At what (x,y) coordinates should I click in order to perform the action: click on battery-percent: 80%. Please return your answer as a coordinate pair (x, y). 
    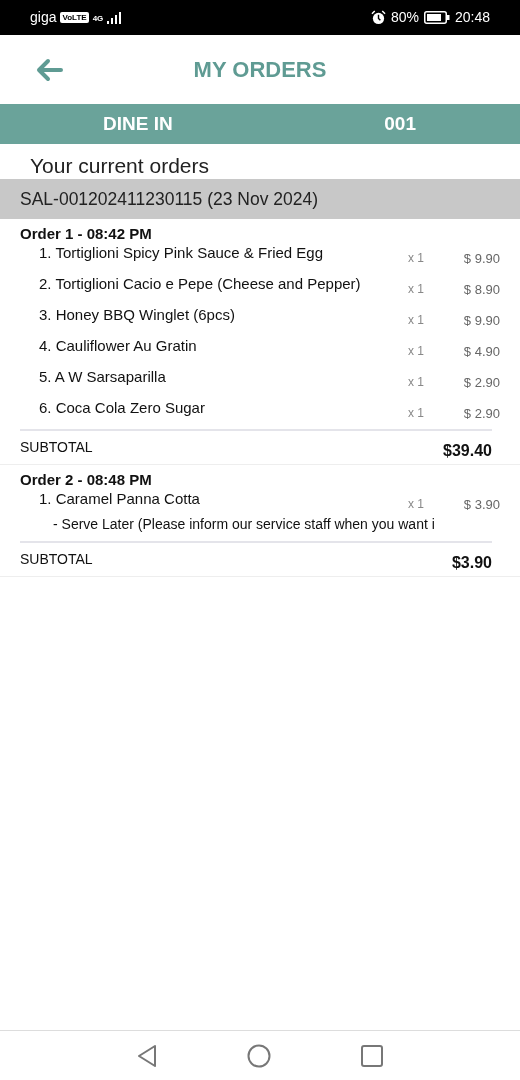
    Looking at the image, I should click on (404, 17).